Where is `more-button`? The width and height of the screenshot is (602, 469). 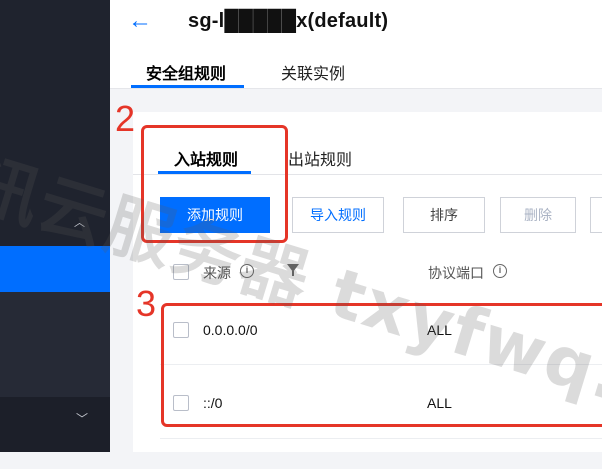
more-button is located at coordinates (596, 215).